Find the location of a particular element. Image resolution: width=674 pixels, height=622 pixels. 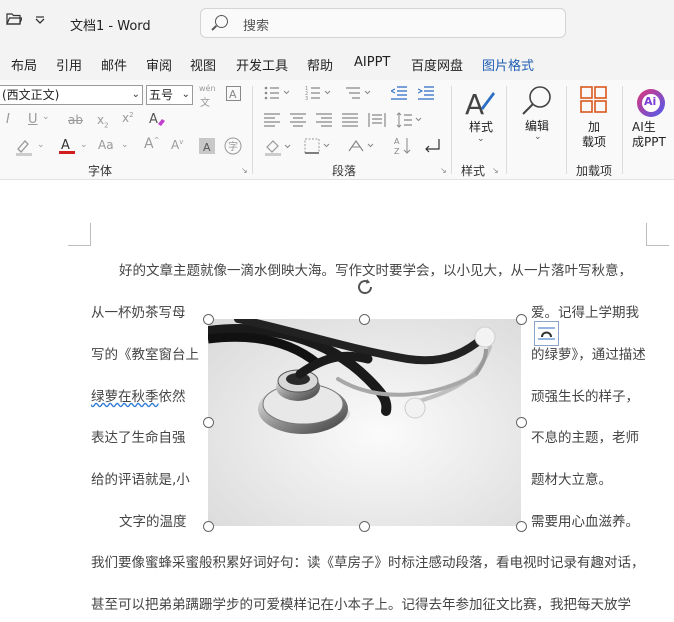

layout-options-icon is located at coordinates (546, 333).